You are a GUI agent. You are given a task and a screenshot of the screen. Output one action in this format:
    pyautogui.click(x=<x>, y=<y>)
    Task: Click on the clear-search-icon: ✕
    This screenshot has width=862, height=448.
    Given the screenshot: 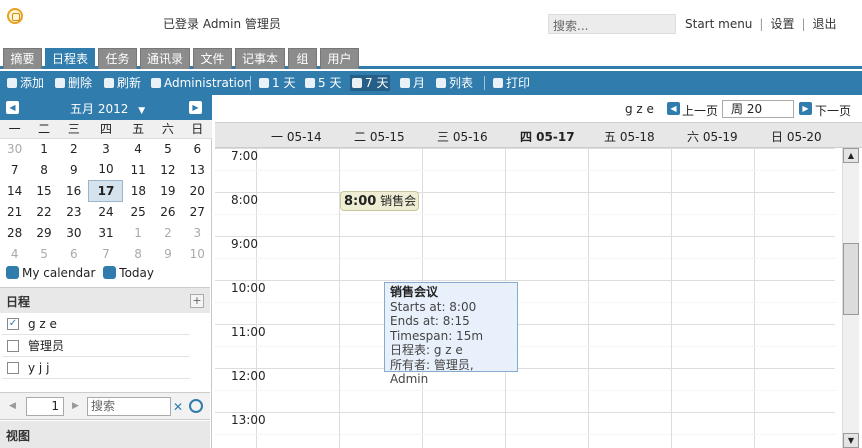 What is the action you would take?
    pyautogui.click(x=178, y=407)
    